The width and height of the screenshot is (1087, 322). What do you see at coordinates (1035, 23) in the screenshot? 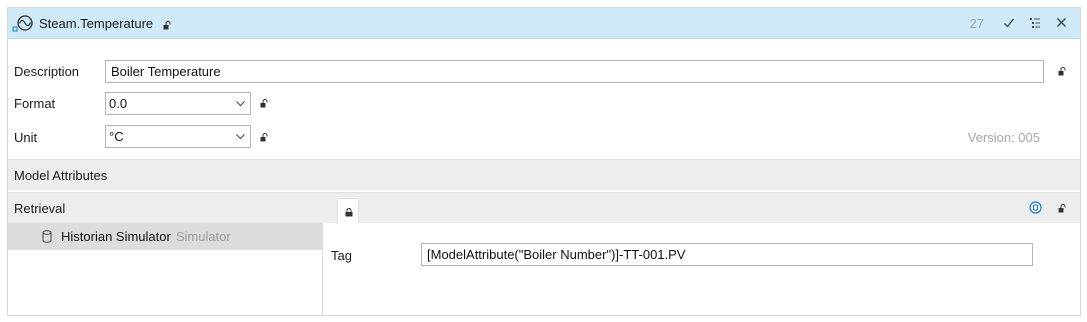
I see `tree-list-icon` at bounding box center [1035, 23].